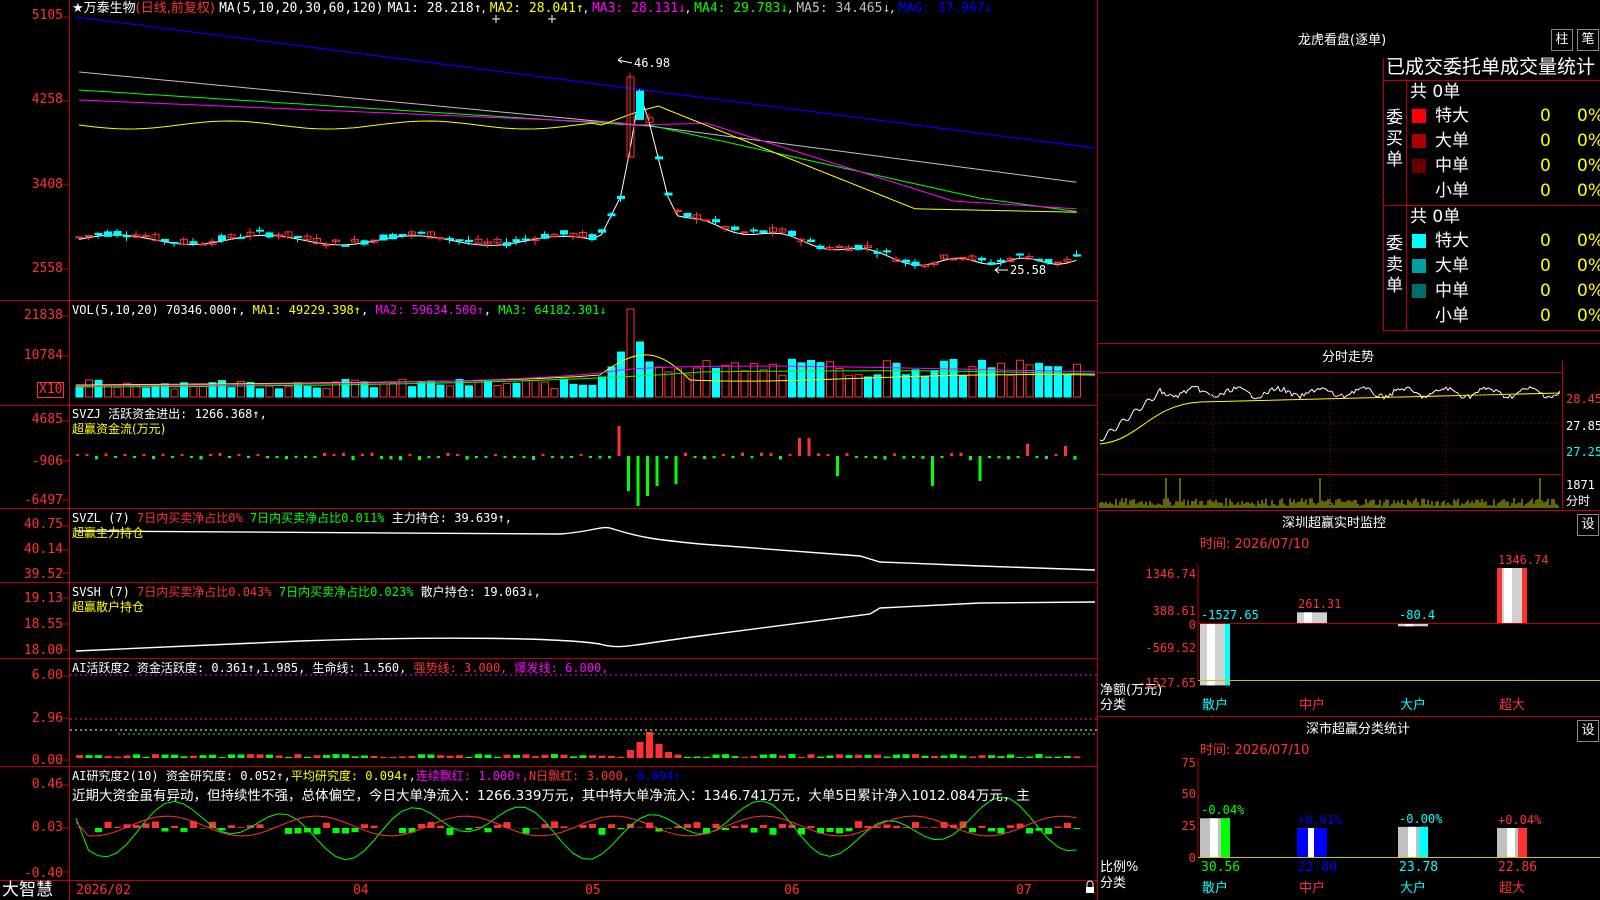 This screenshot has width=1600, height=900. Describe the element at coordinates (460, 668) in the screenshot. I see `ai-strong-line: 强势线: 3.000,` at that location.